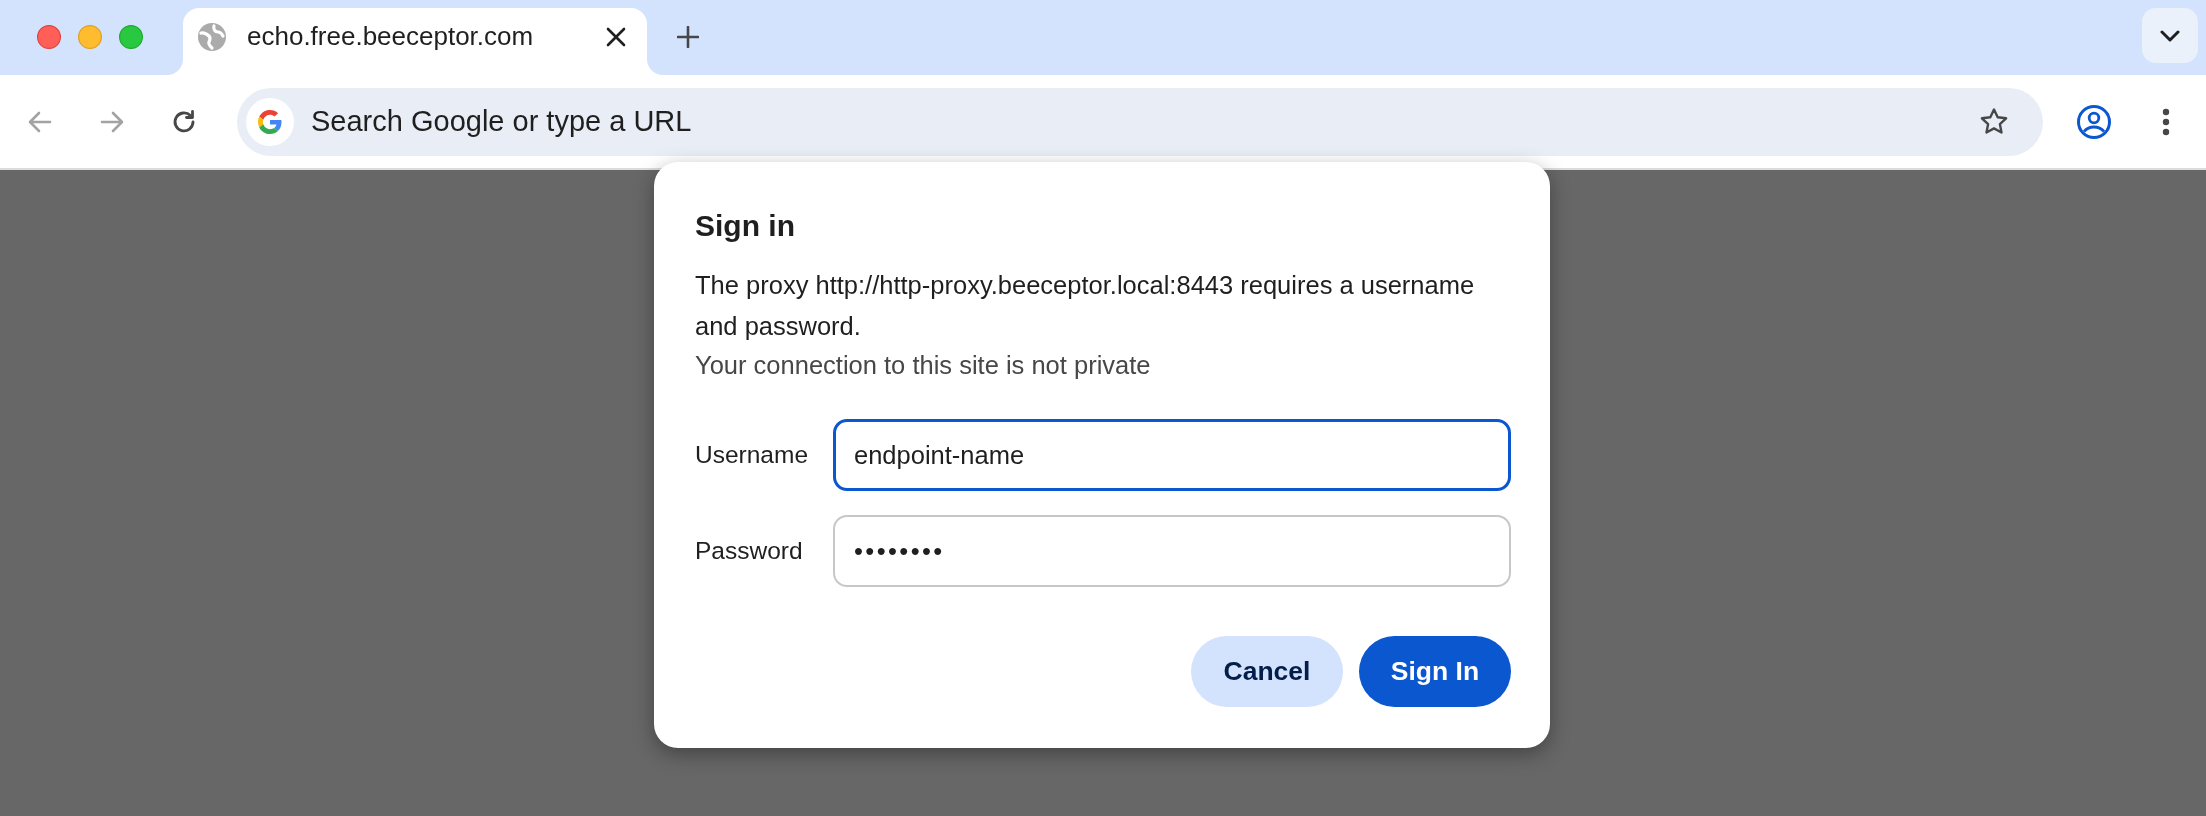 Image resolution: width=2206 pixels, height=816 pixels. I want to click on tab-list-button, so click(2170, 35).